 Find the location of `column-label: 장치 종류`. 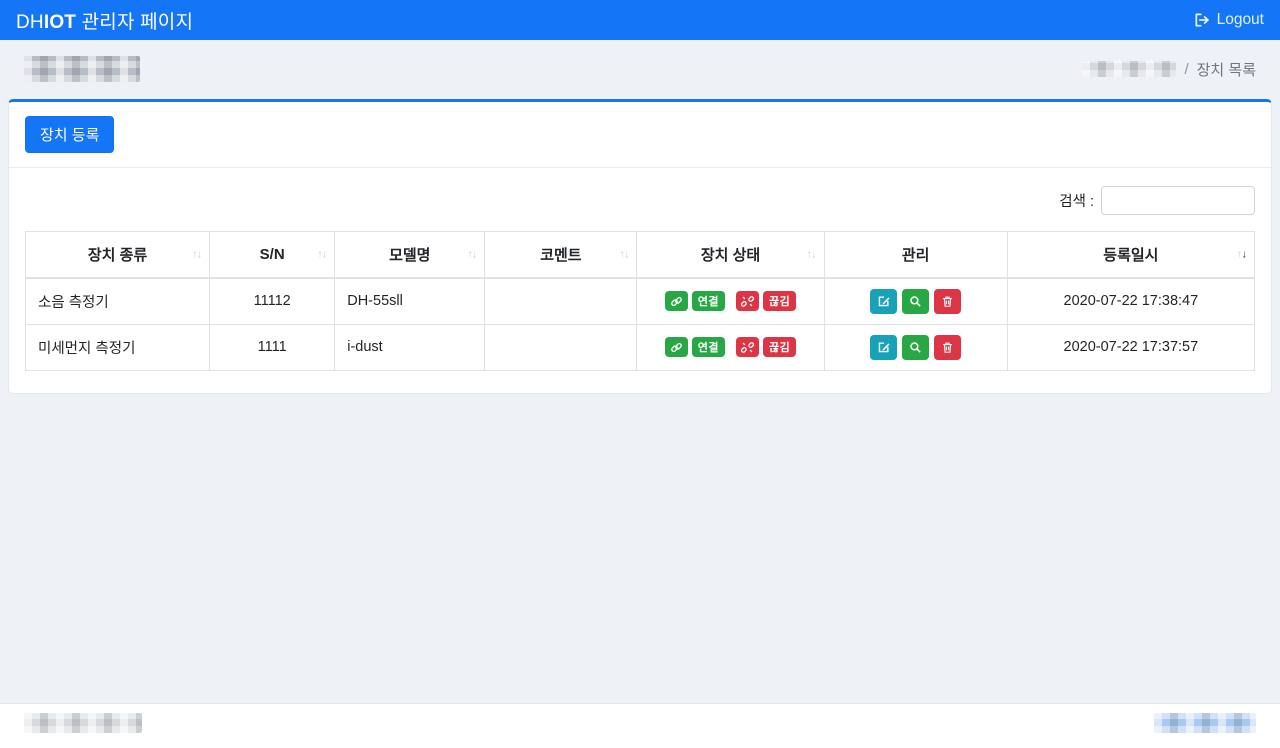

column-label: 장치 종류 is located at coordinates (117, 255).